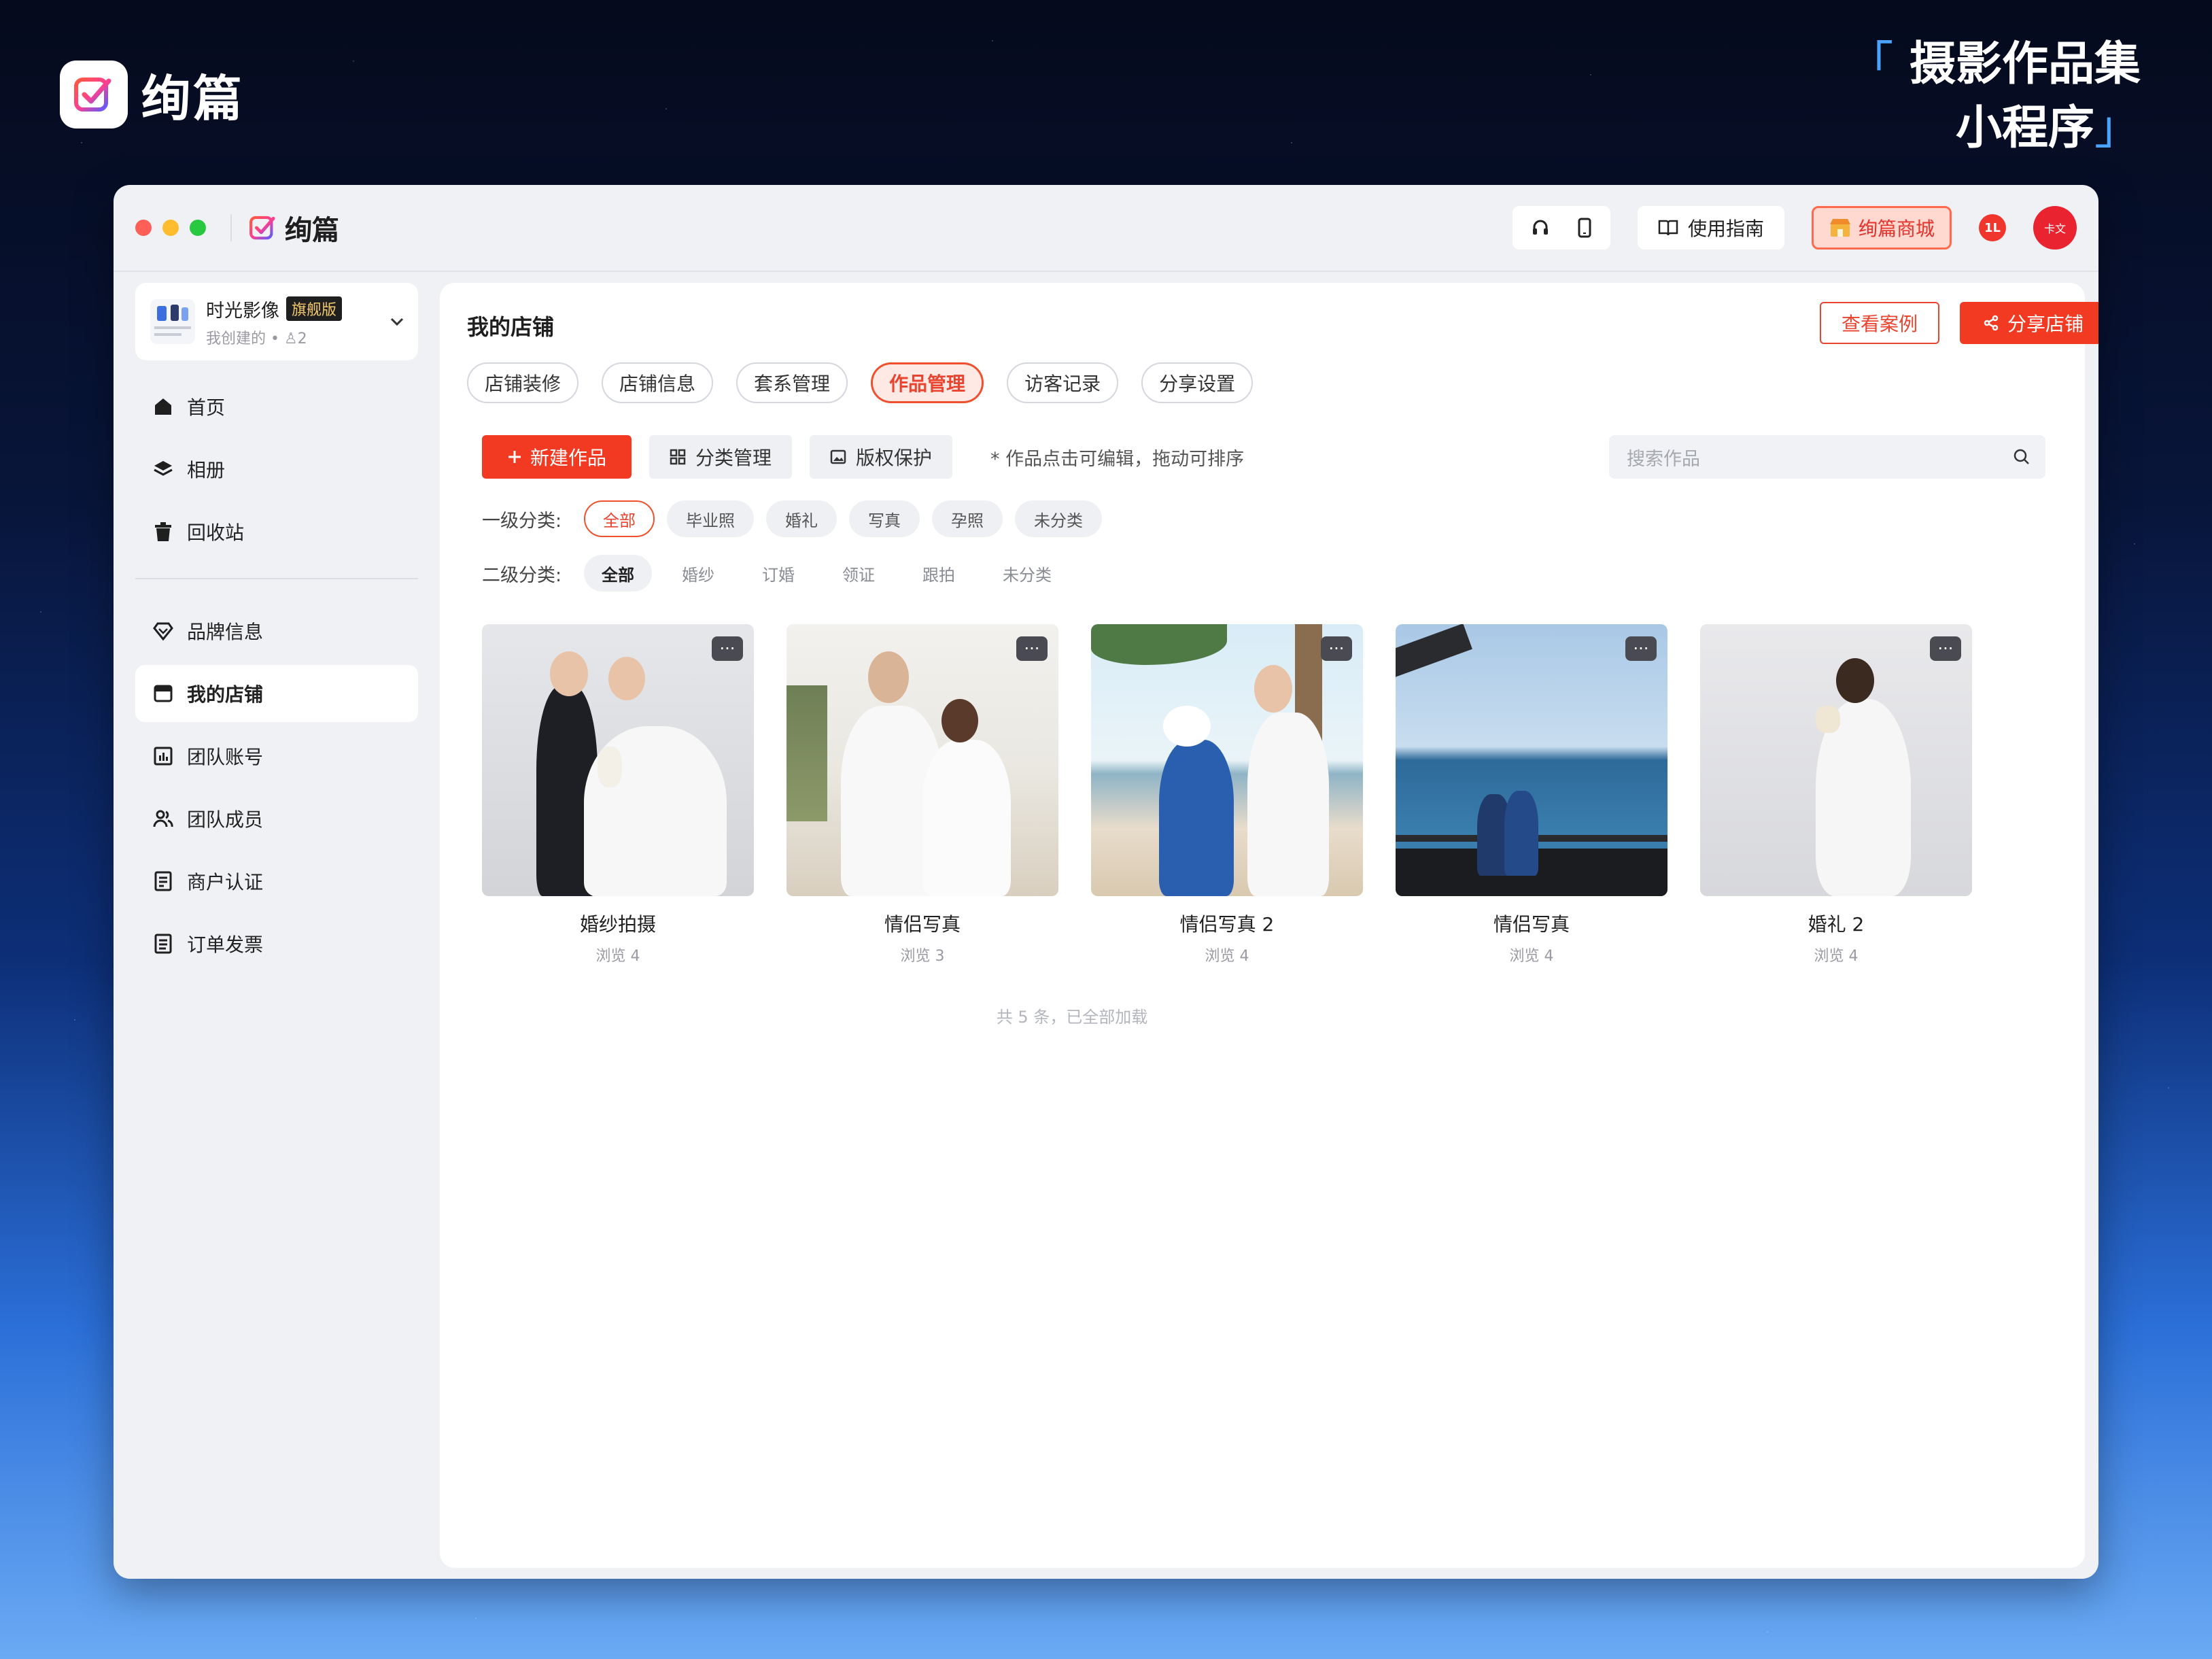 The width and height of the screenshot is (2212, 1659). I want to click on primary-chip-portrait: 写真, so click(884, 518).